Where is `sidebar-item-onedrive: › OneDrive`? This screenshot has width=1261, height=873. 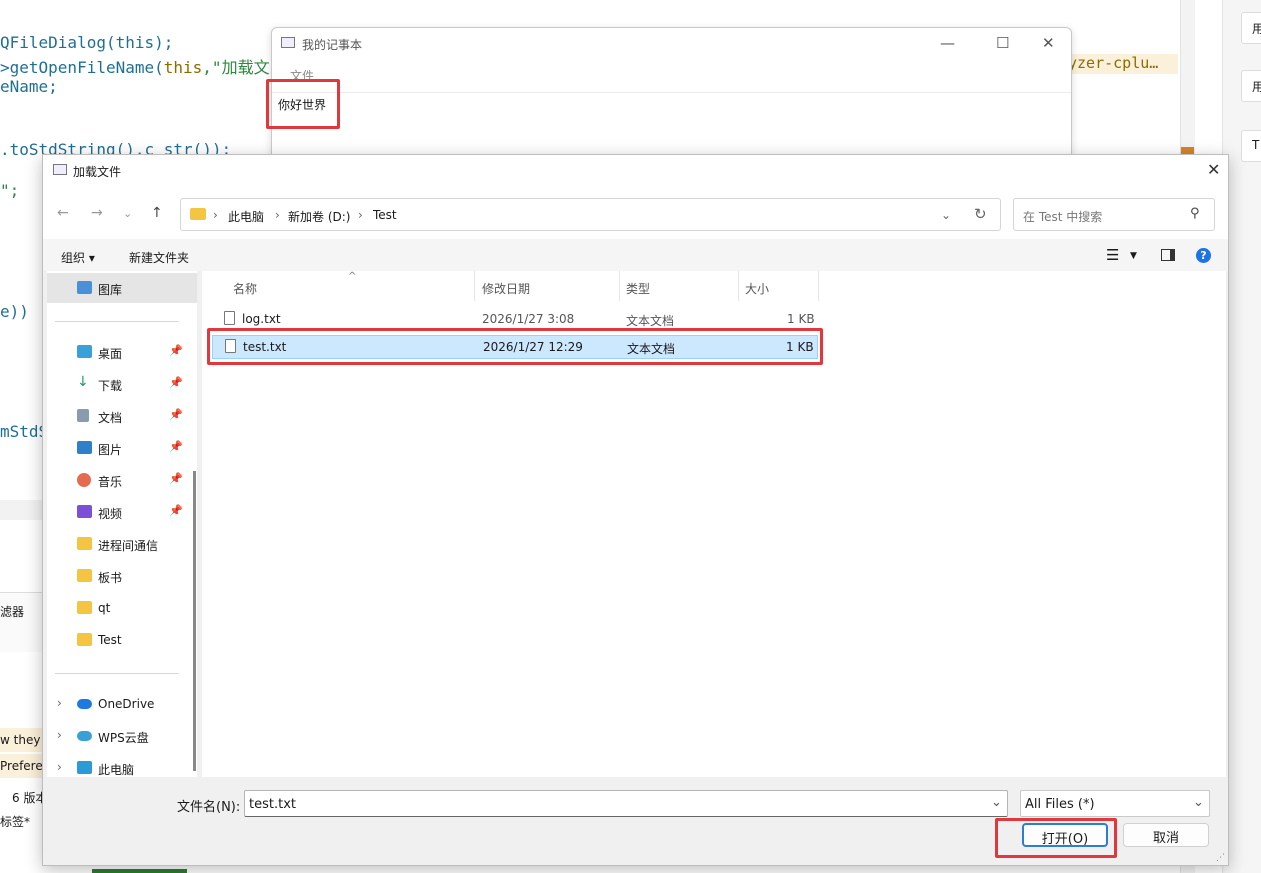
sidebar-item-onedrive: › OneDrive is located at coordinates (122, 704).